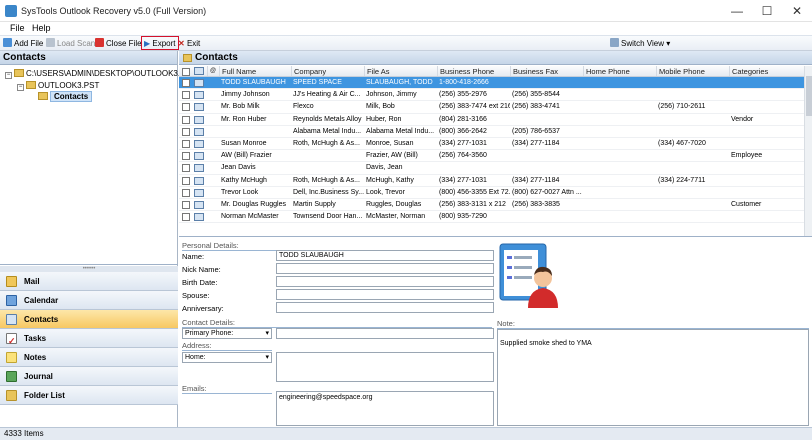 The image size is (812, 440). Describe the element at coordinates (385, 192) in the screenshot. I see `cell-file-as: Look, Trevor` at that location.